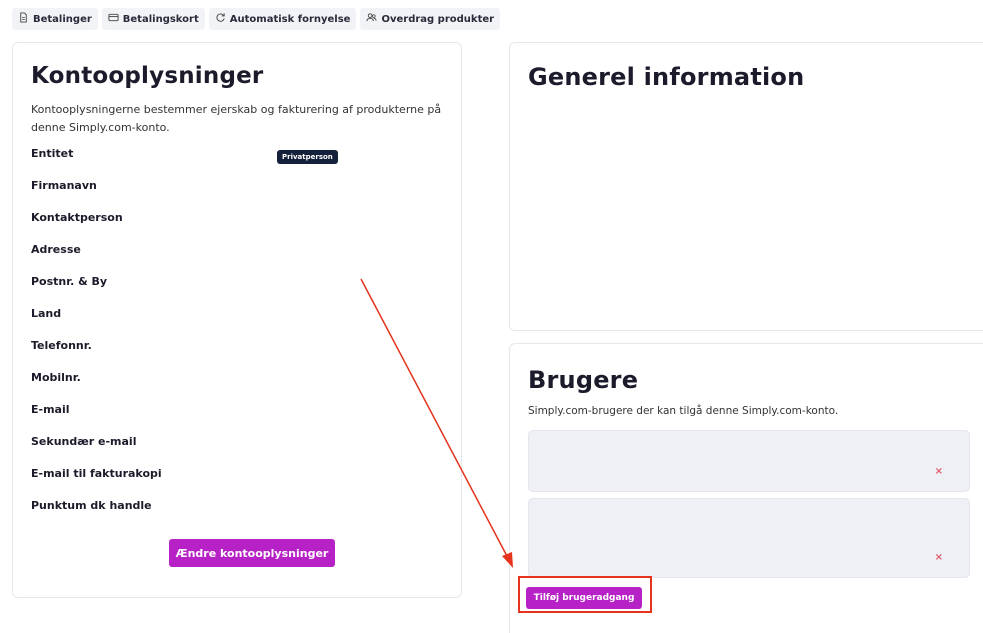  I want to click on tab-label: Automatisk fornyelse, so click(290, 19).